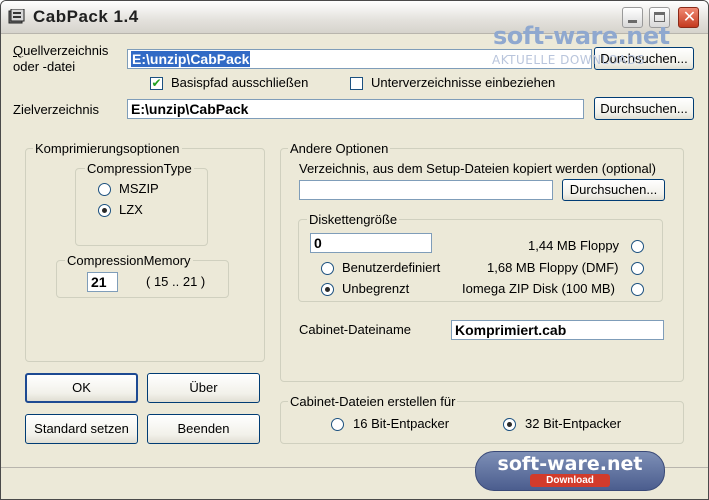 Image resolution: width=709 pixels, height=500 pixels. What do you see at coordinates (568, 60) in the screenshot?
I see `watermark-top-sub: AKTUELLE DOWNLOADS` at bounding box center [568, 60].